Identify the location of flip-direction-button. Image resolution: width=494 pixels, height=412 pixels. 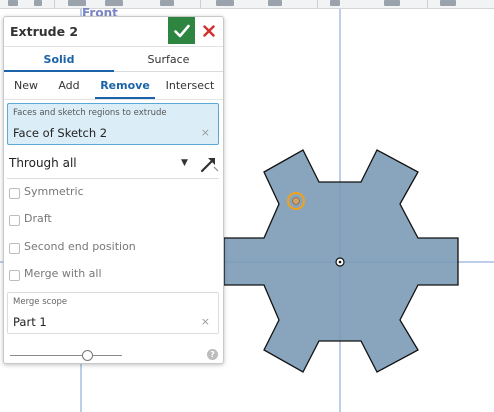
(209, 164).